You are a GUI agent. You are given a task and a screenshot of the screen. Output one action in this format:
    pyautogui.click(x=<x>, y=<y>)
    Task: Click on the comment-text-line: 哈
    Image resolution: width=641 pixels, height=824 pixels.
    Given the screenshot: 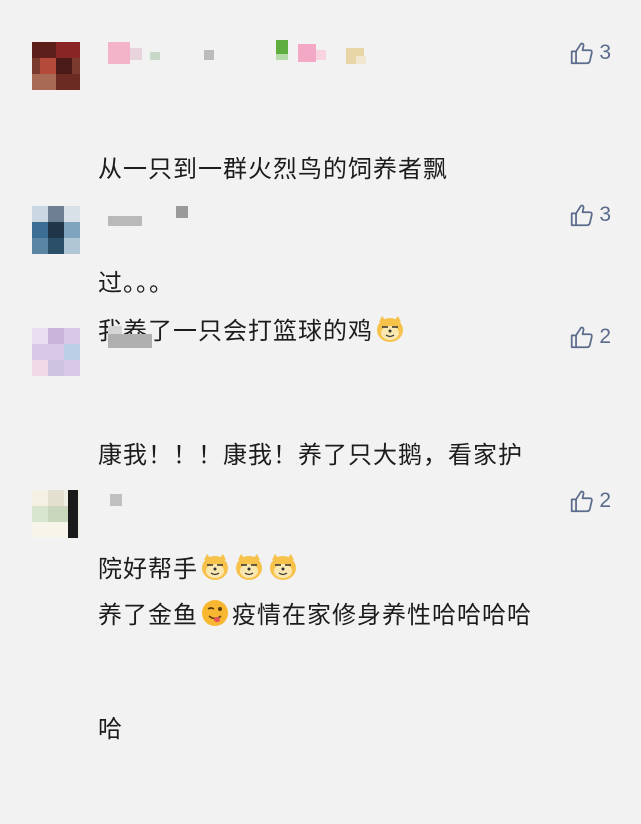 What is the action you would take?
    pyautogui.click(x=110, y=729)
    